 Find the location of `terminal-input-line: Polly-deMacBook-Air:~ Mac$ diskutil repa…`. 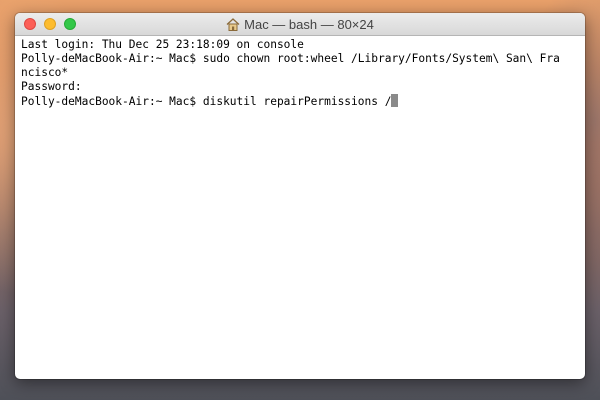

terminal-input-line: Polly-deMacBook-Air:~ Mac$ diskutil repa… is located at coordinates (301, 101).